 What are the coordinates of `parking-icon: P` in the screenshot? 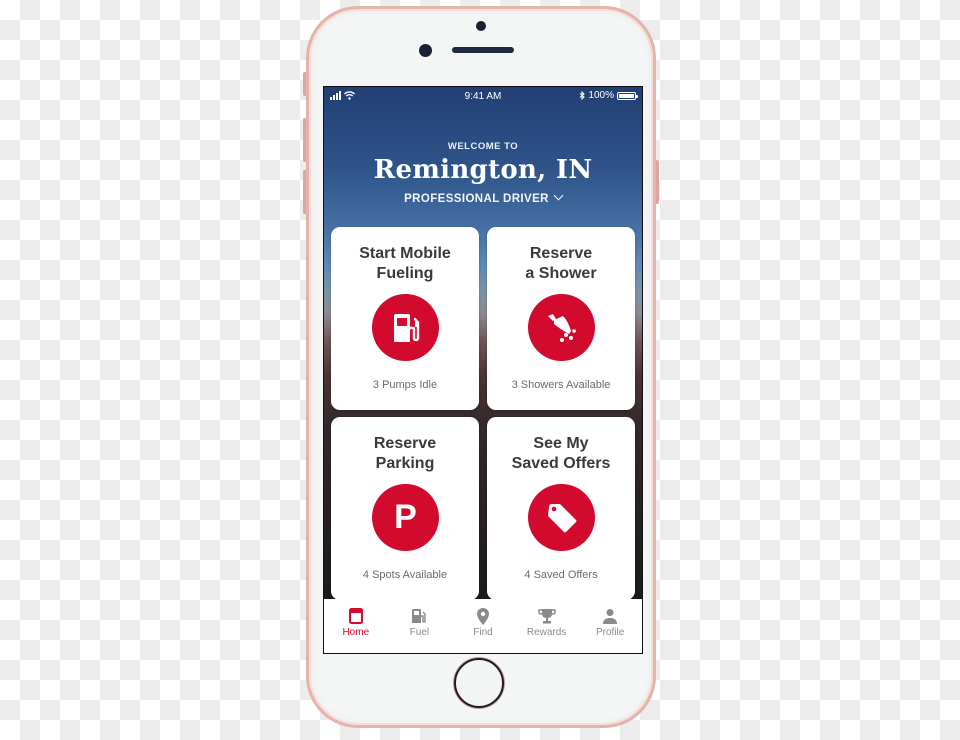 It's located at (405, 517).